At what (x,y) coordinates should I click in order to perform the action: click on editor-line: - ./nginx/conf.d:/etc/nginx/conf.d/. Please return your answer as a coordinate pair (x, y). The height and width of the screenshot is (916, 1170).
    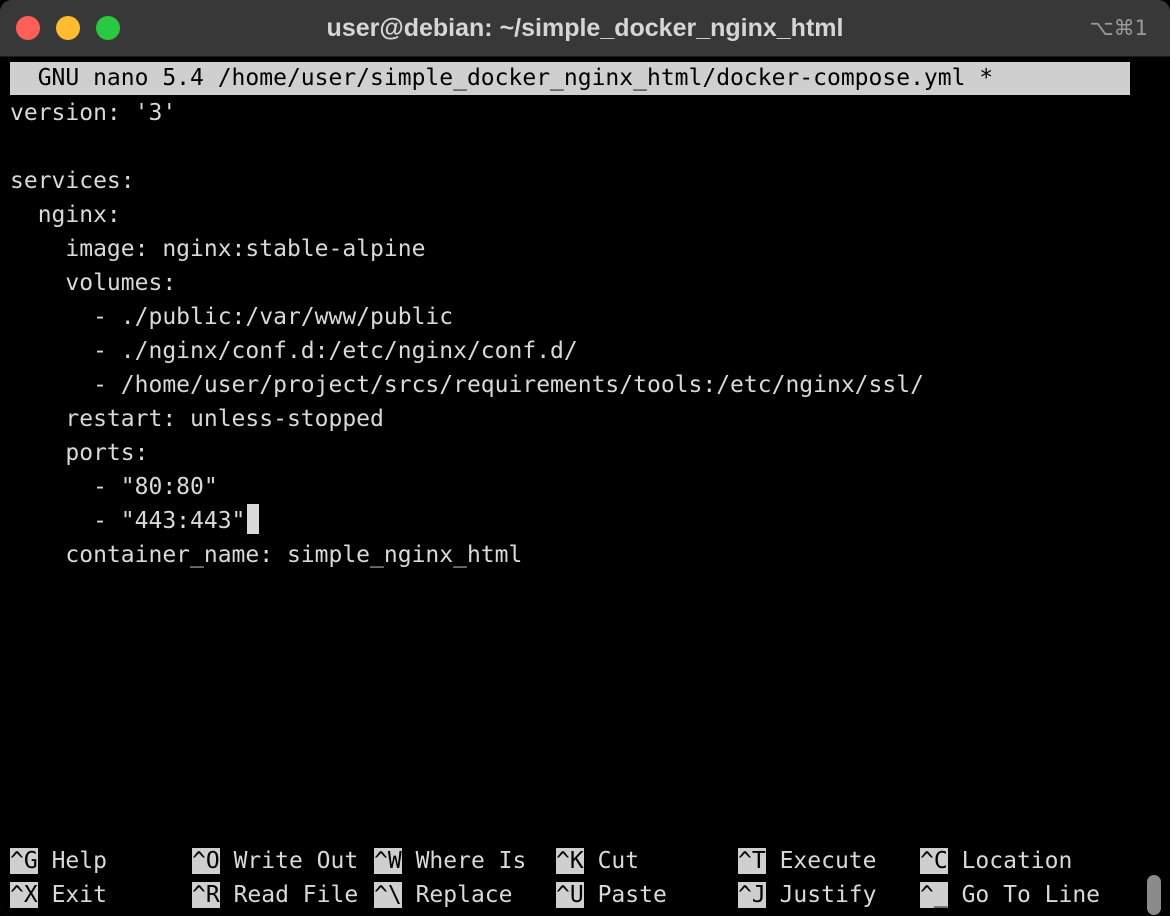
    Looking at the image, I should click on (294, 351).